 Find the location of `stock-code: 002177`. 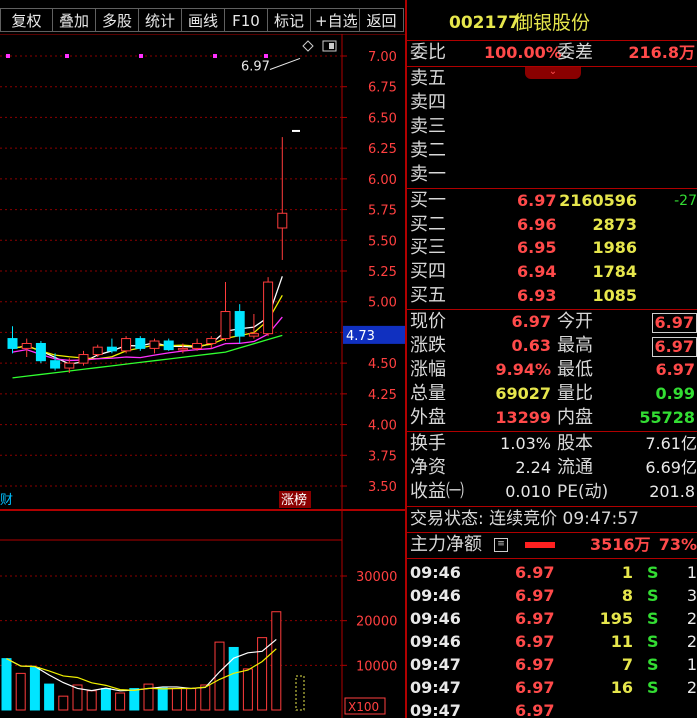

stock-code: 002177 is located at coordinates (484, 23).